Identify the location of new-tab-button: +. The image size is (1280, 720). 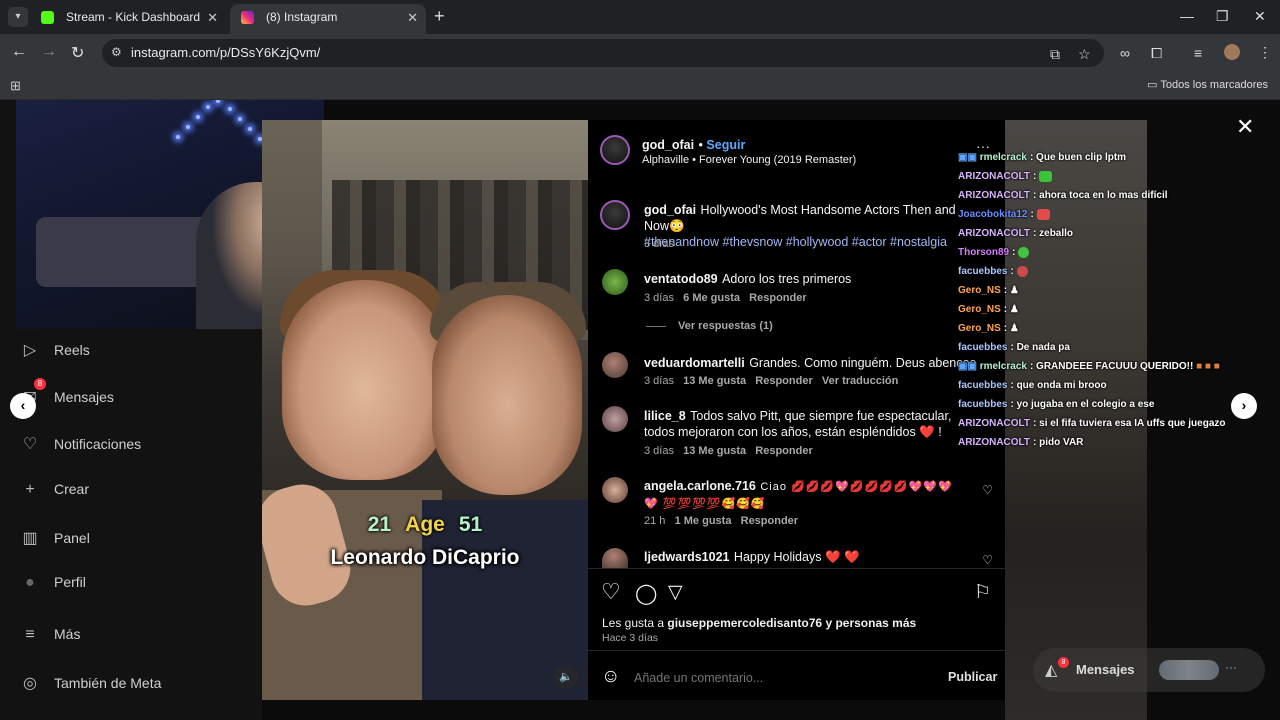
(439, 16).